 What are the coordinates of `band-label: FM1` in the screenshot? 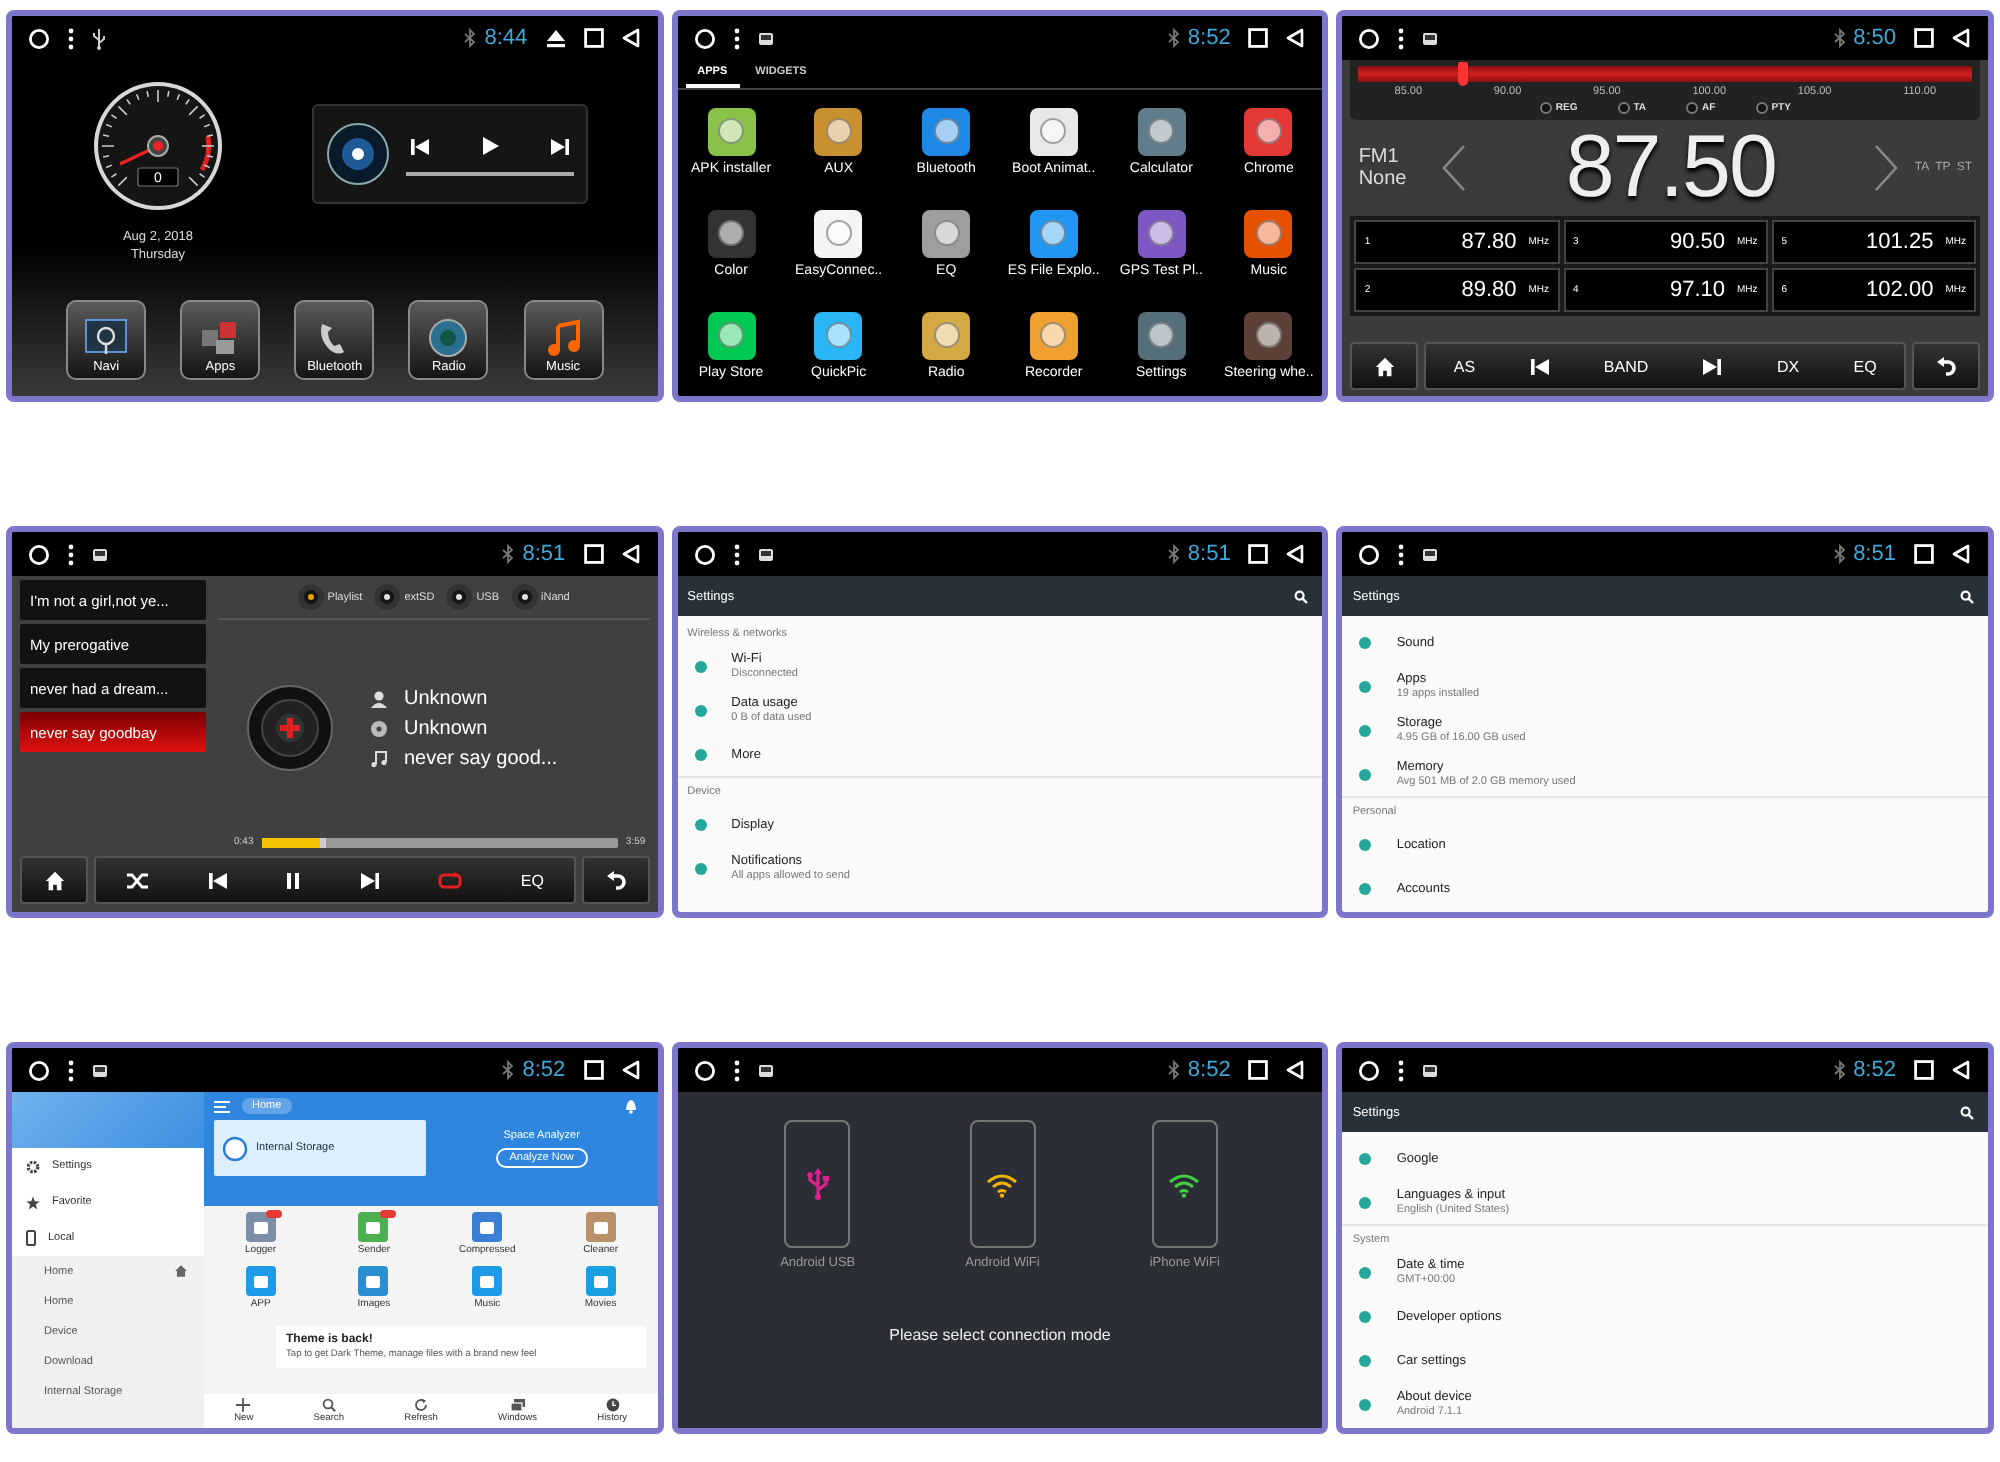 It's located at (1379, 157).